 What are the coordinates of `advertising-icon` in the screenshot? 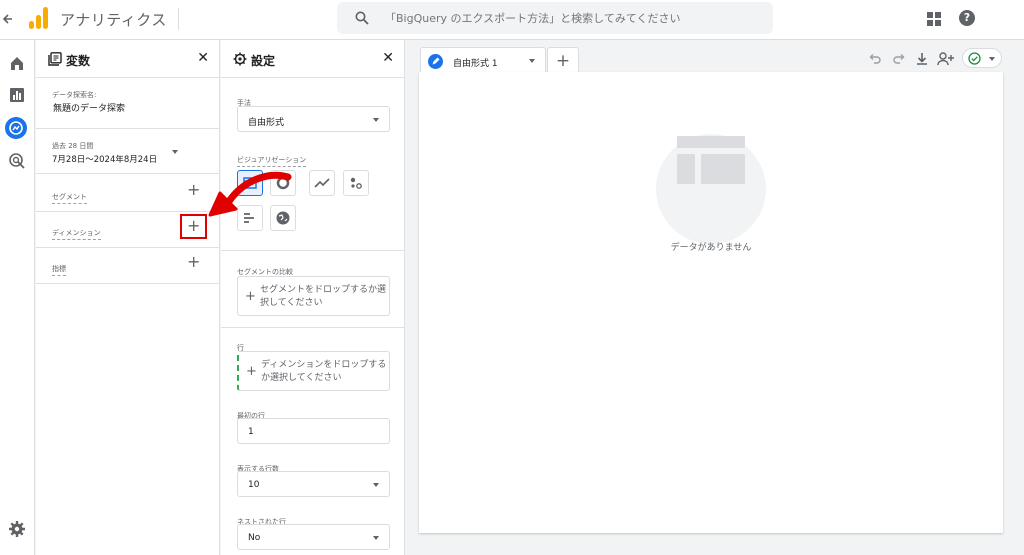 It's located at (17, 161).